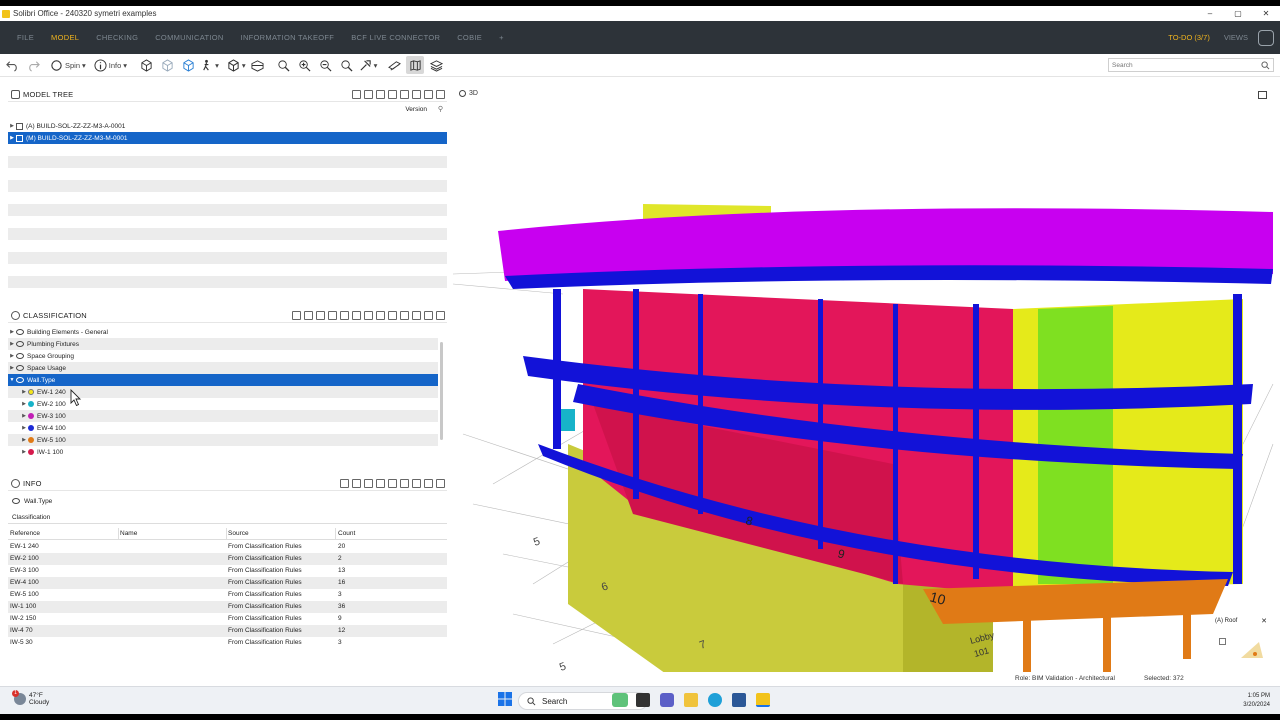 The height and width of the screenshot is (720, 1280). Describe the element at coordinates (320, 315) in the screenshot. I see `class-tool-3-icon` at that location.